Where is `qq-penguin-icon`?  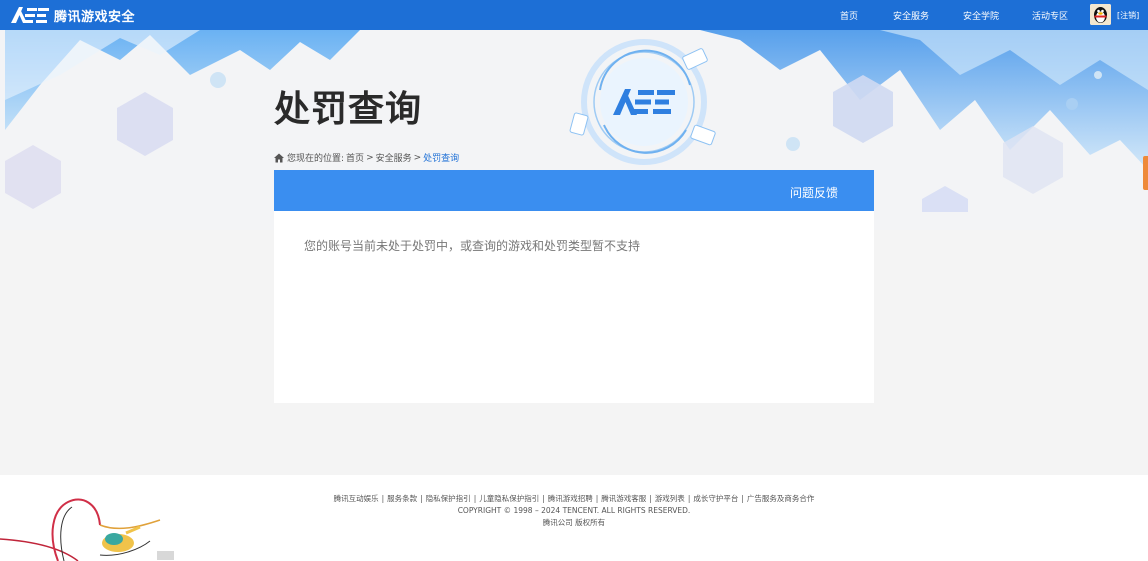
qq-penguin-icon is located at coordinates (1100, 14).